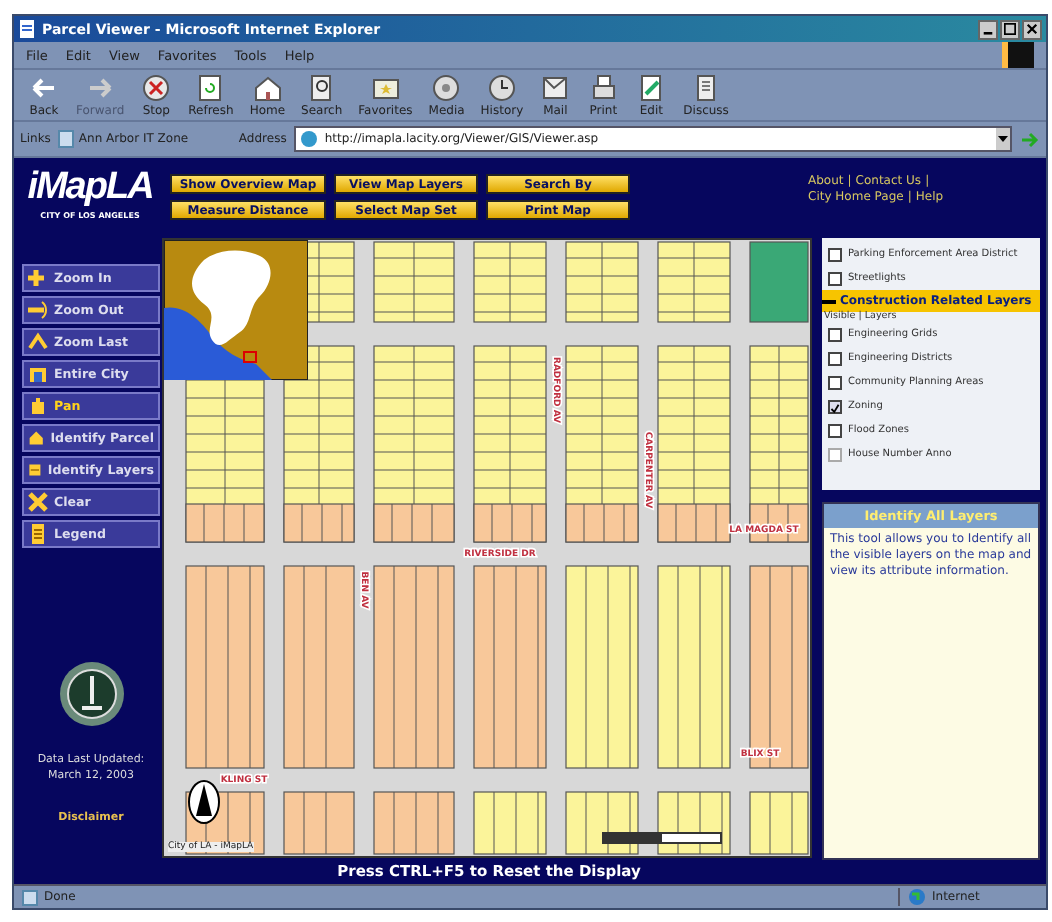 This screenshot has width=1052, height=922. I want to click on city-seal-icon, so click(91, 694).